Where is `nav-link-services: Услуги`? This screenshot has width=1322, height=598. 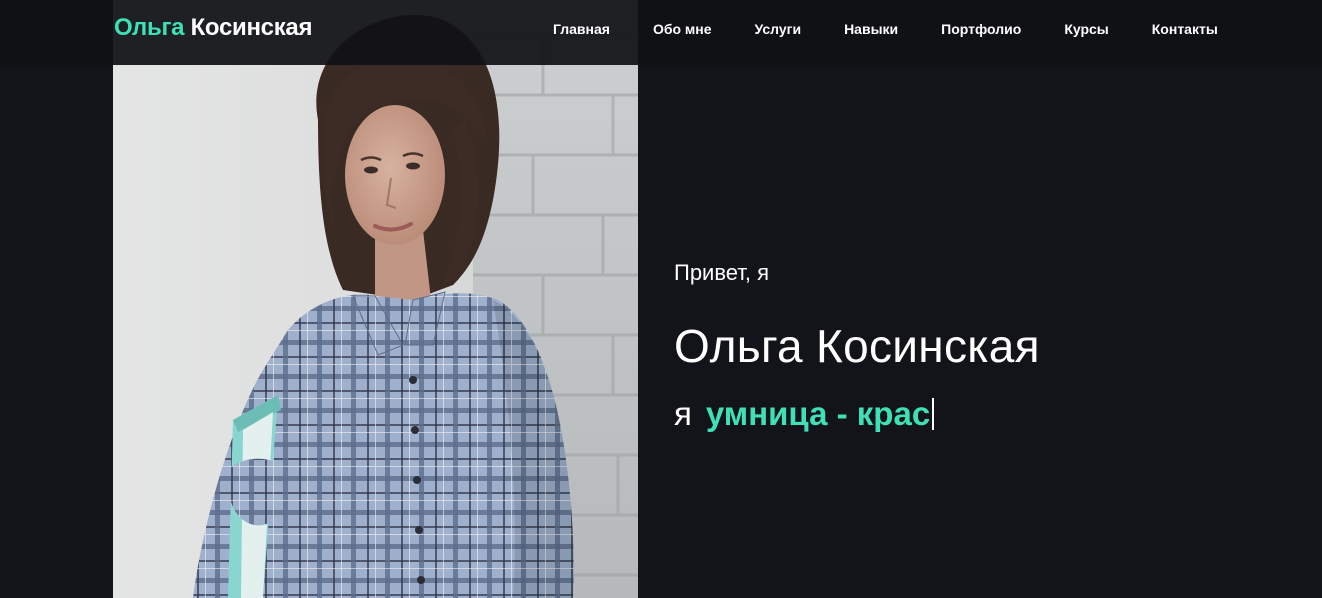
nav-link-services: Услуги is located at coordinates (778, 29).